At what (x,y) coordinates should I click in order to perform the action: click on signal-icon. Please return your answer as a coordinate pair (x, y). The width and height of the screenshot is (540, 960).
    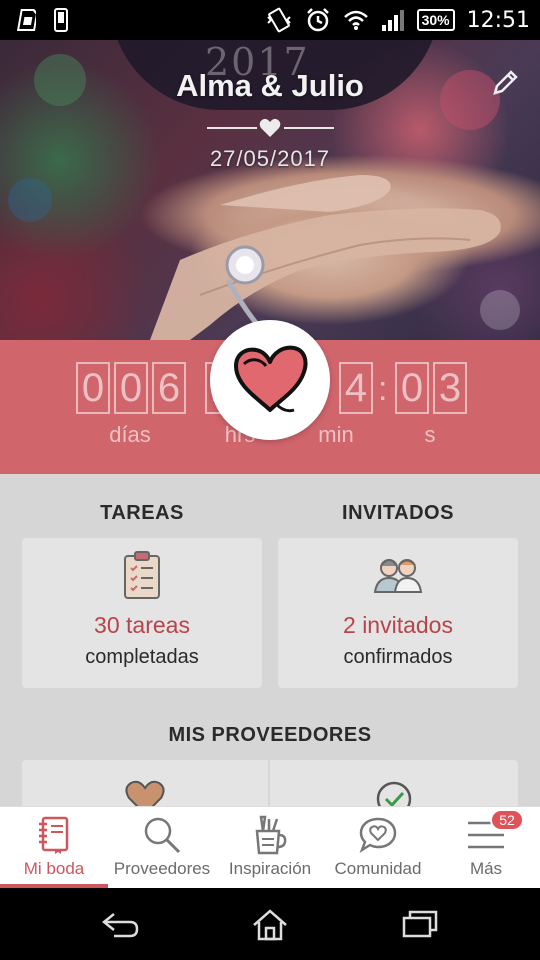
    Looking at the image, I should click on (392, 20).